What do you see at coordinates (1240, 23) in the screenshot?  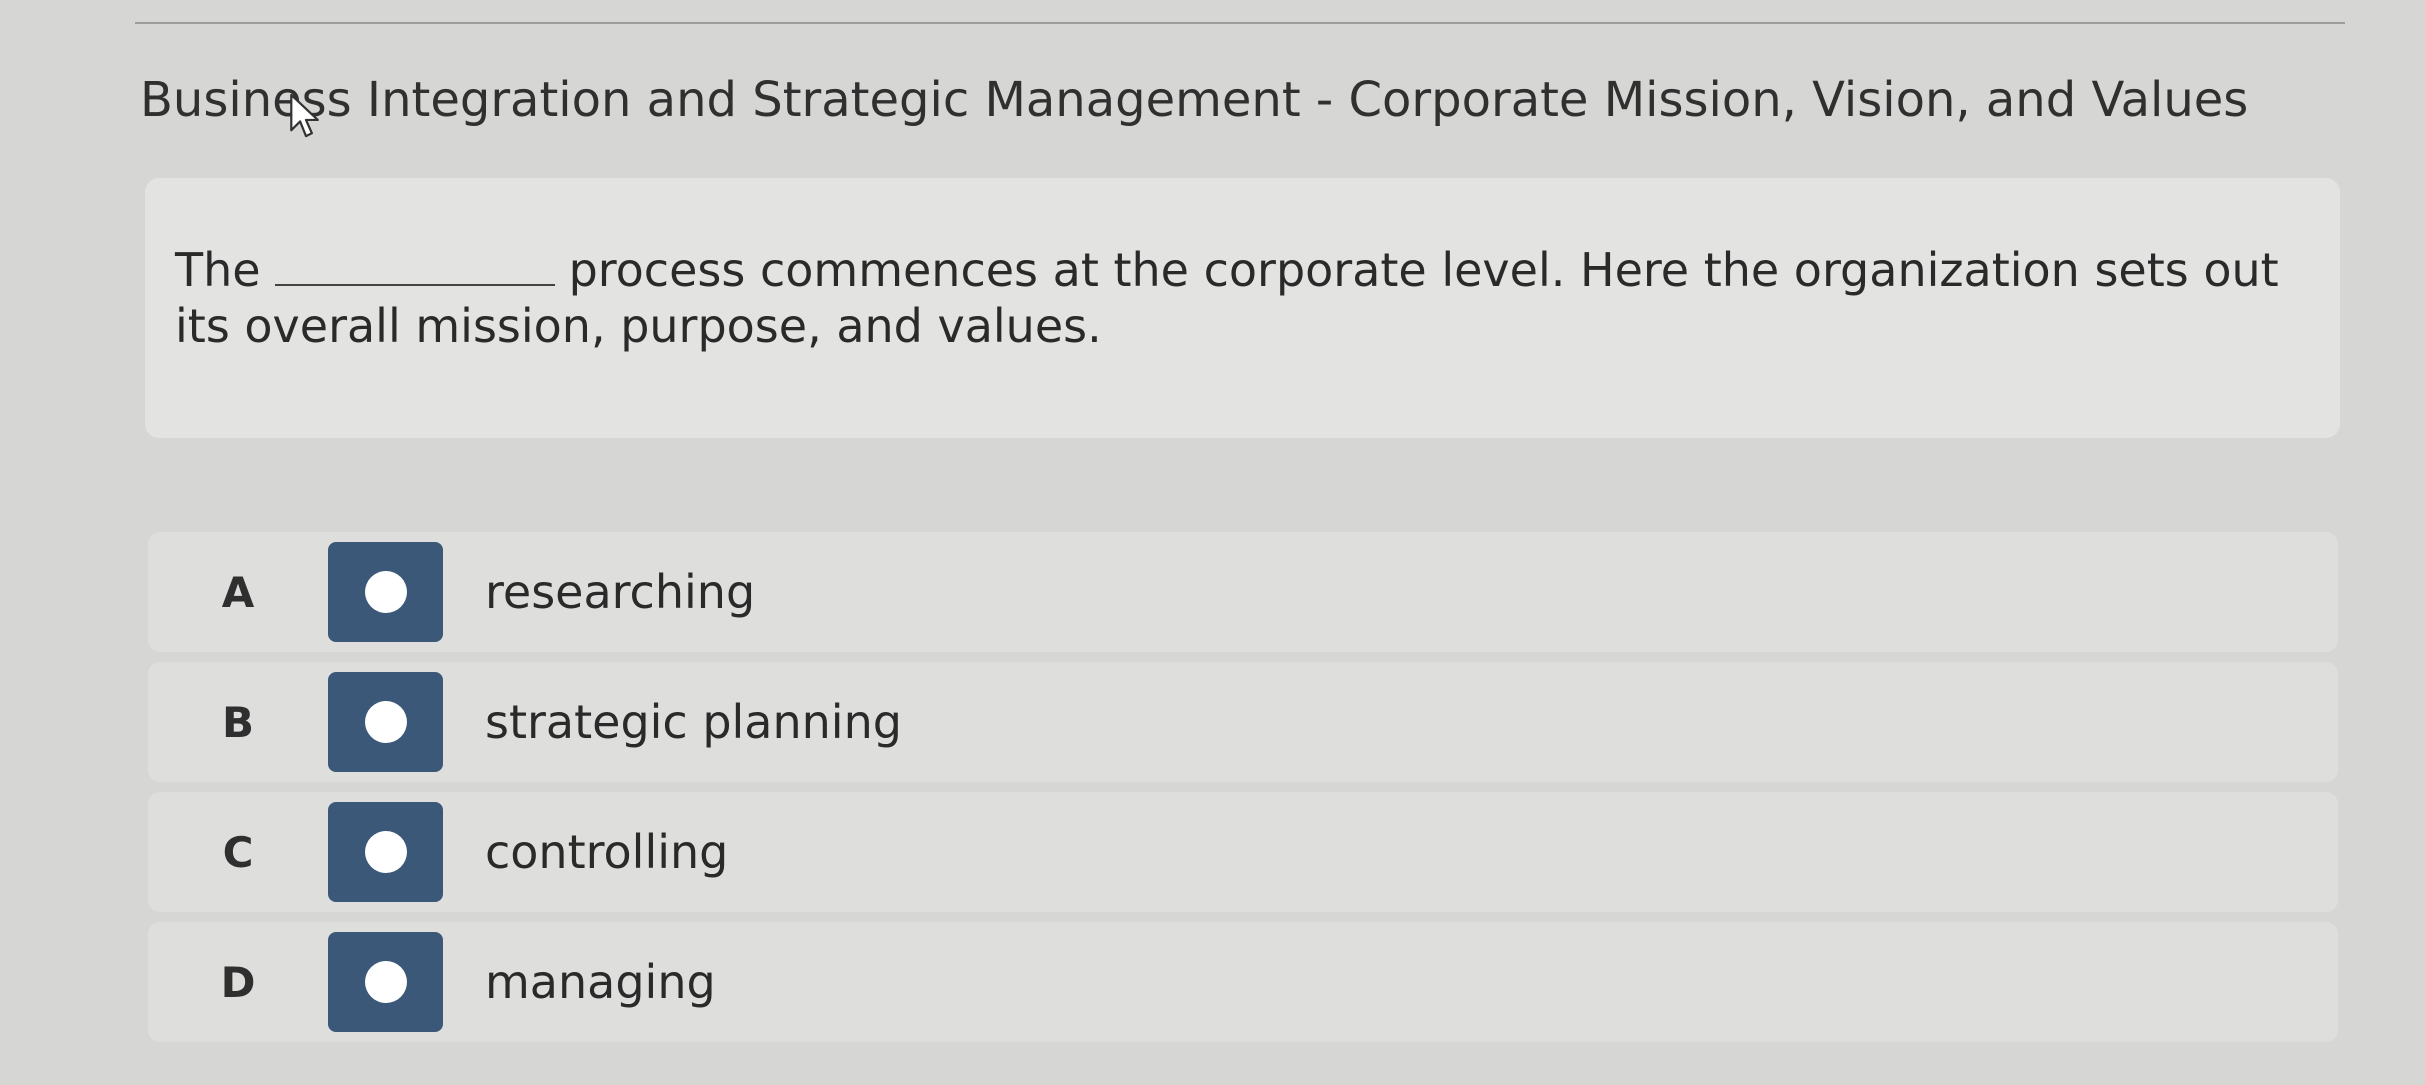 I see `top-divider` at bounding box center [1240, 23].